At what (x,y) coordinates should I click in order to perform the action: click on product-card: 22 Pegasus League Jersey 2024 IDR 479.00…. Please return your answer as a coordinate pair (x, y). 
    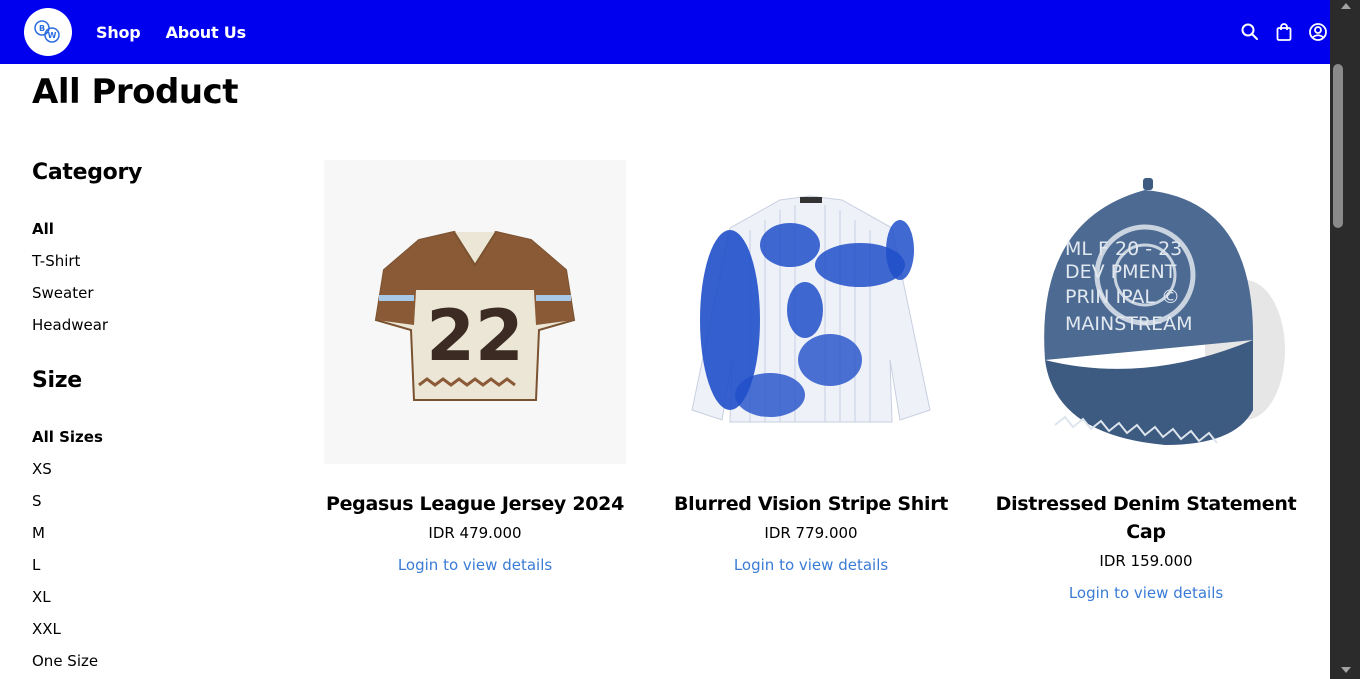
    Looking at the image, I should click on (475, 368).